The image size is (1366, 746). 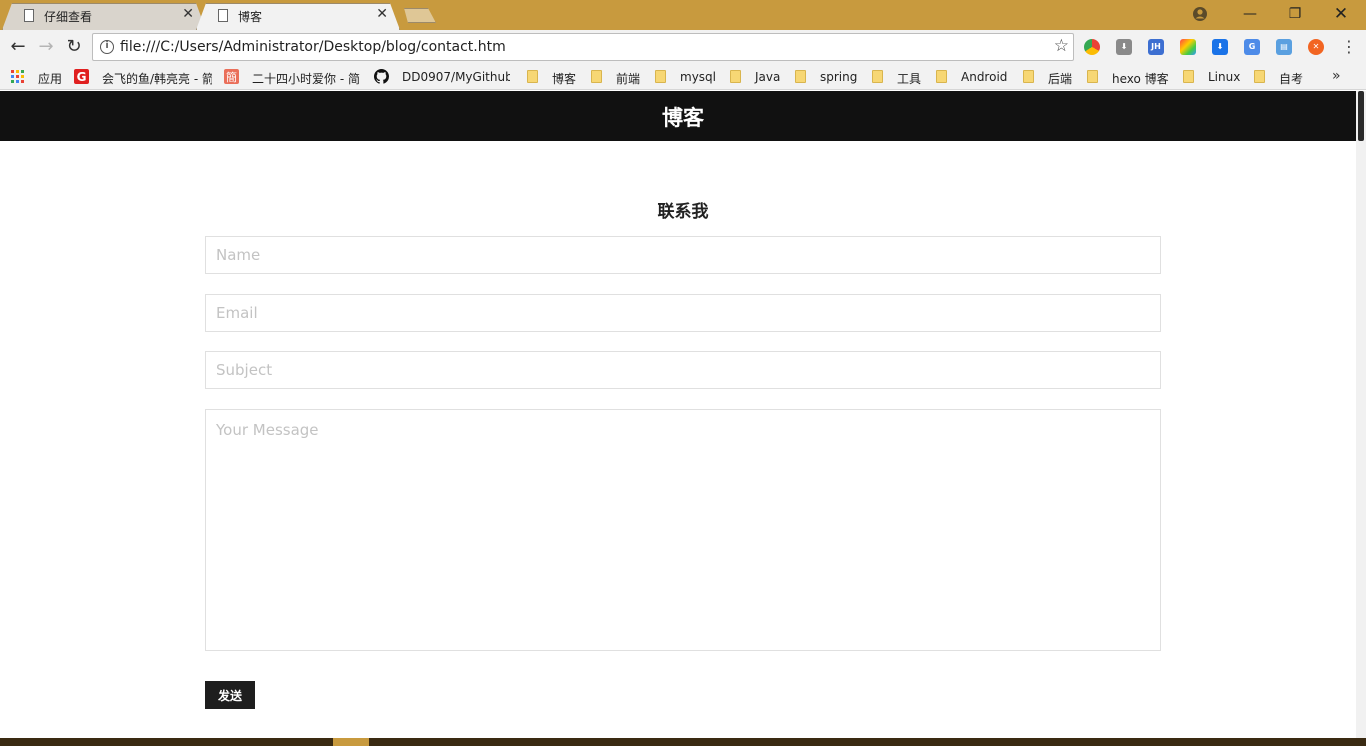 I want to click on svg-text: G, so click(x=82, y=77).